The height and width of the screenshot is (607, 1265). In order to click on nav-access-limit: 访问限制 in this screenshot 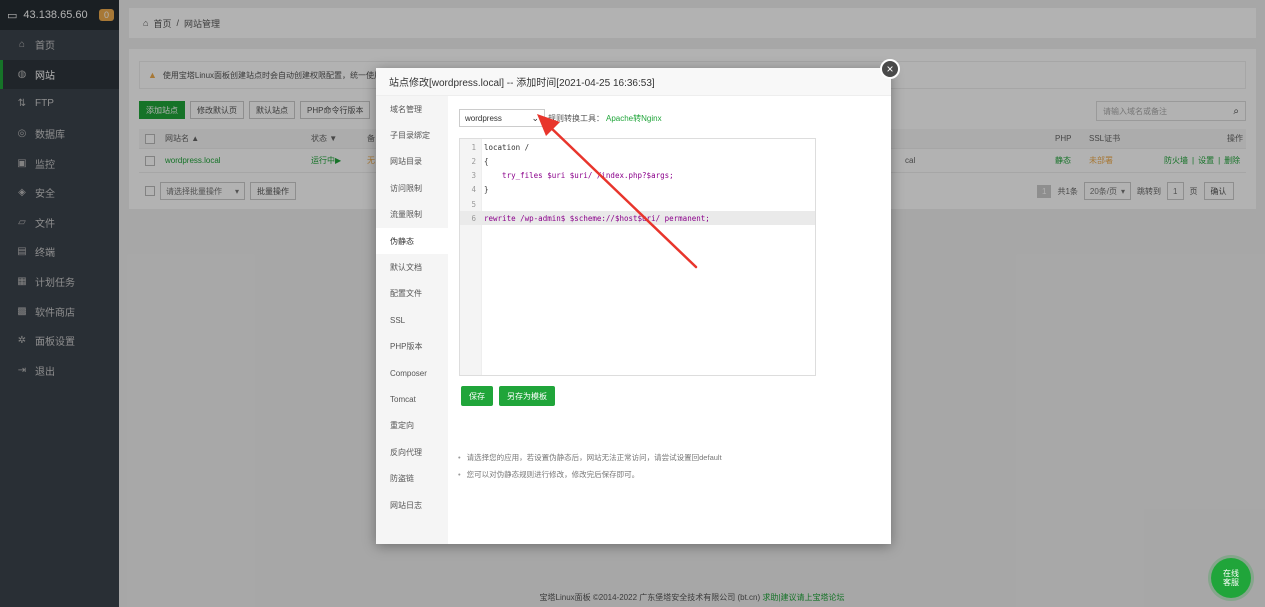, I will do `click(412, 188)`.